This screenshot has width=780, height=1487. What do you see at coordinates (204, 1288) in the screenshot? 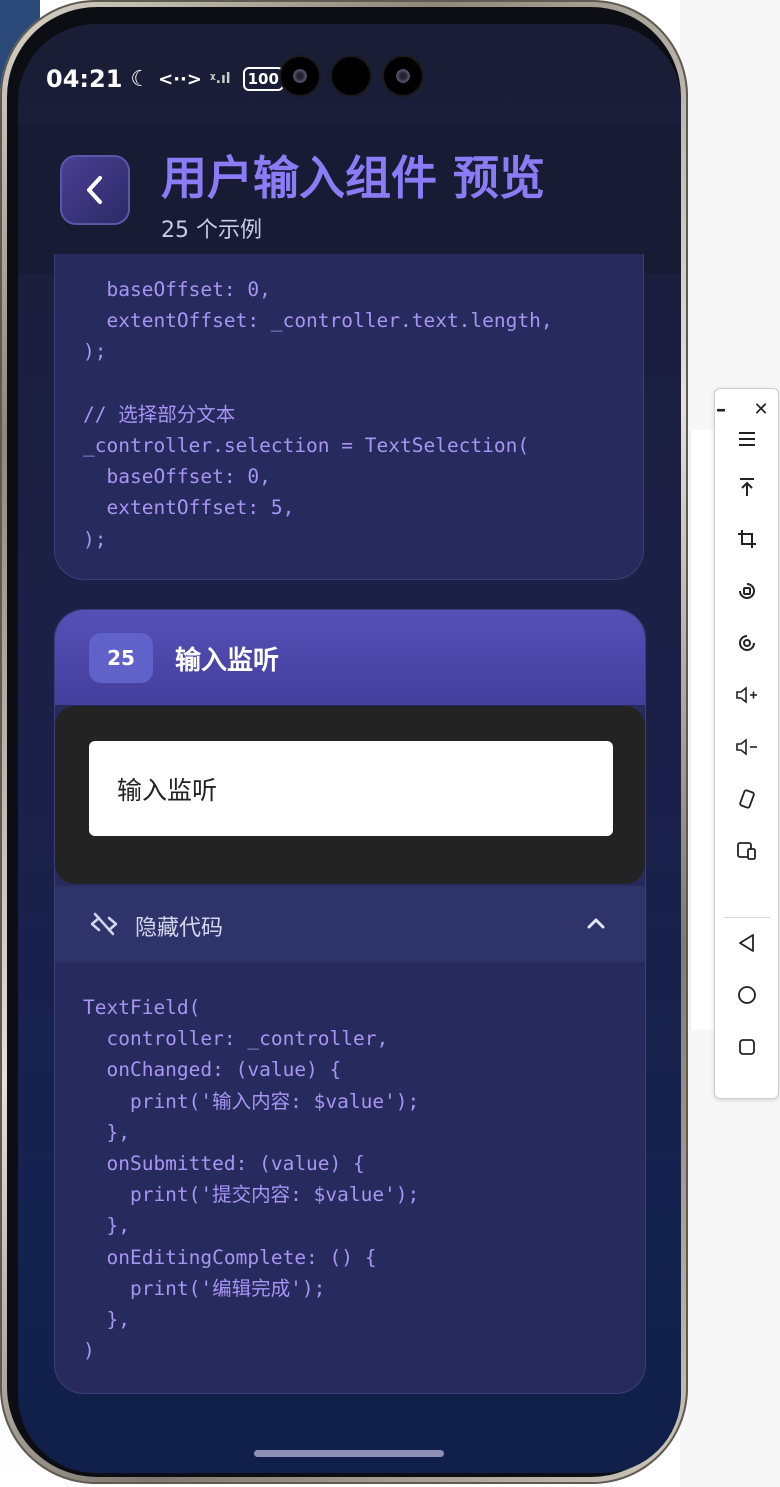
I see `code-line: print('编辑完成');` at bounding box center [204, 1288].